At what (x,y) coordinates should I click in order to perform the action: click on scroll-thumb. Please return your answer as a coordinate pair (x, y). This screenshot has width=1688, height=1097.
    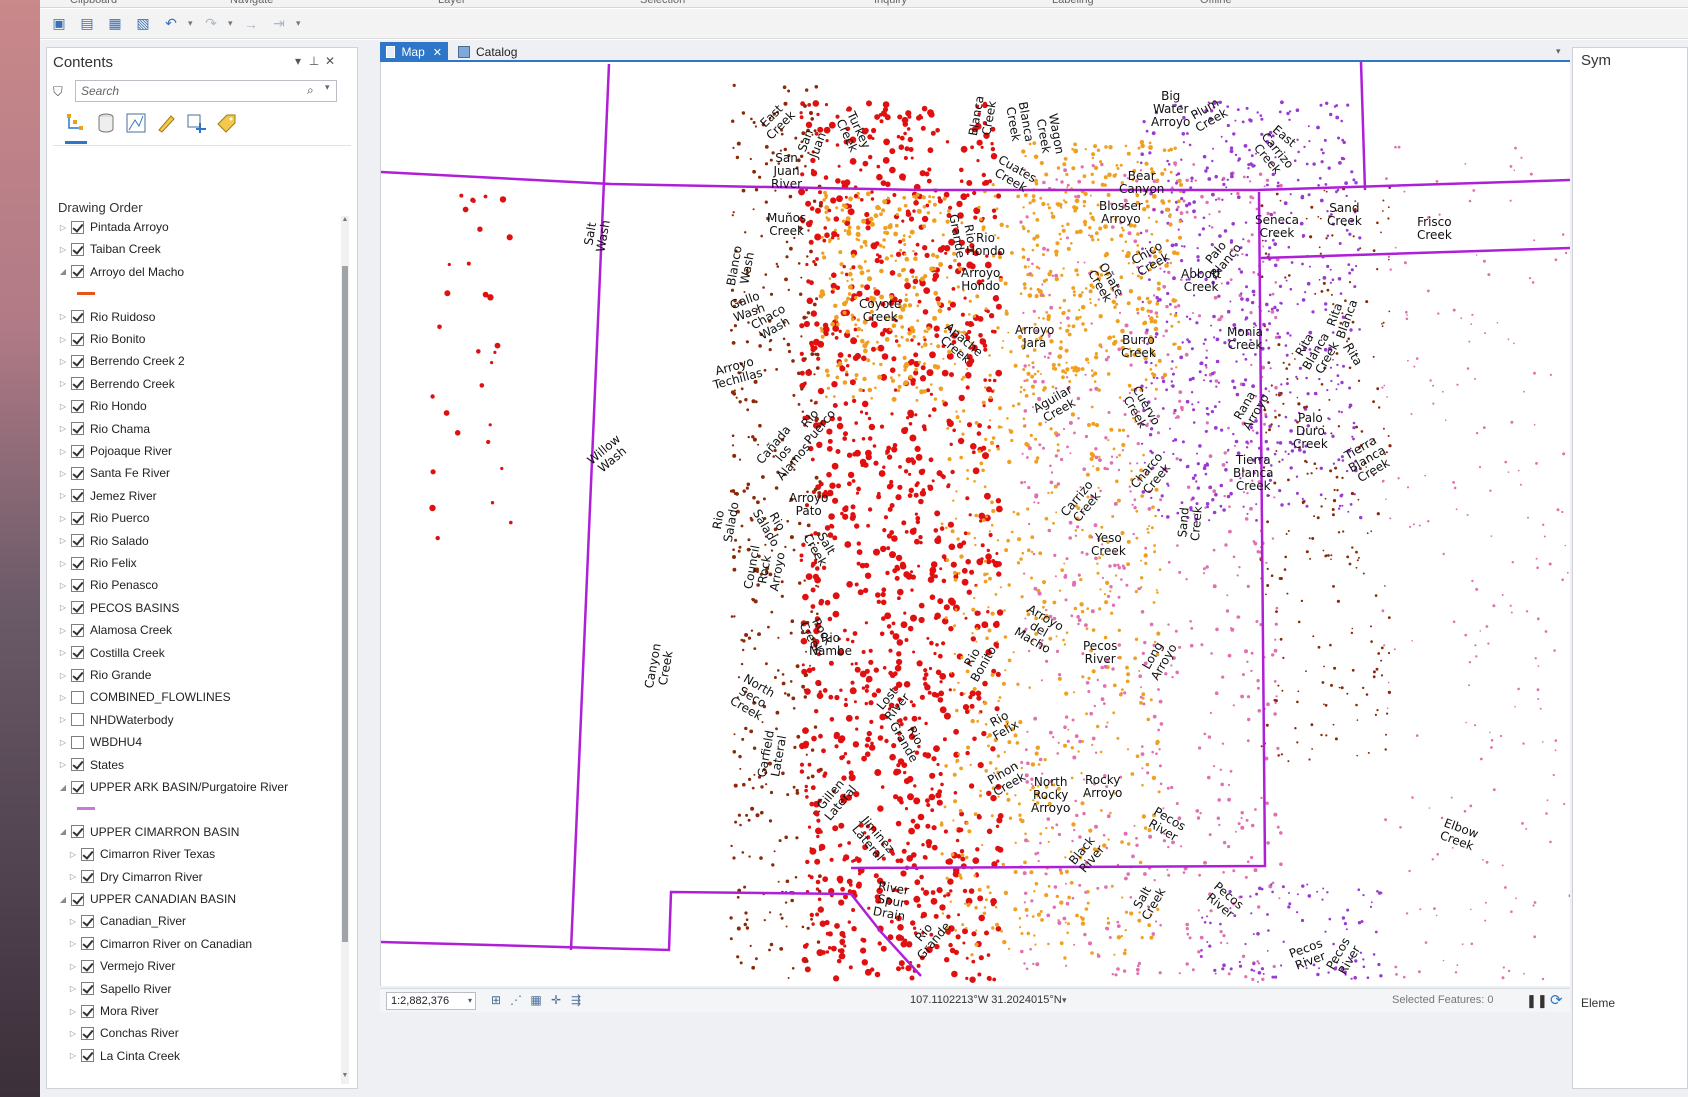
    Looking at the image, I should click on (345, 604).